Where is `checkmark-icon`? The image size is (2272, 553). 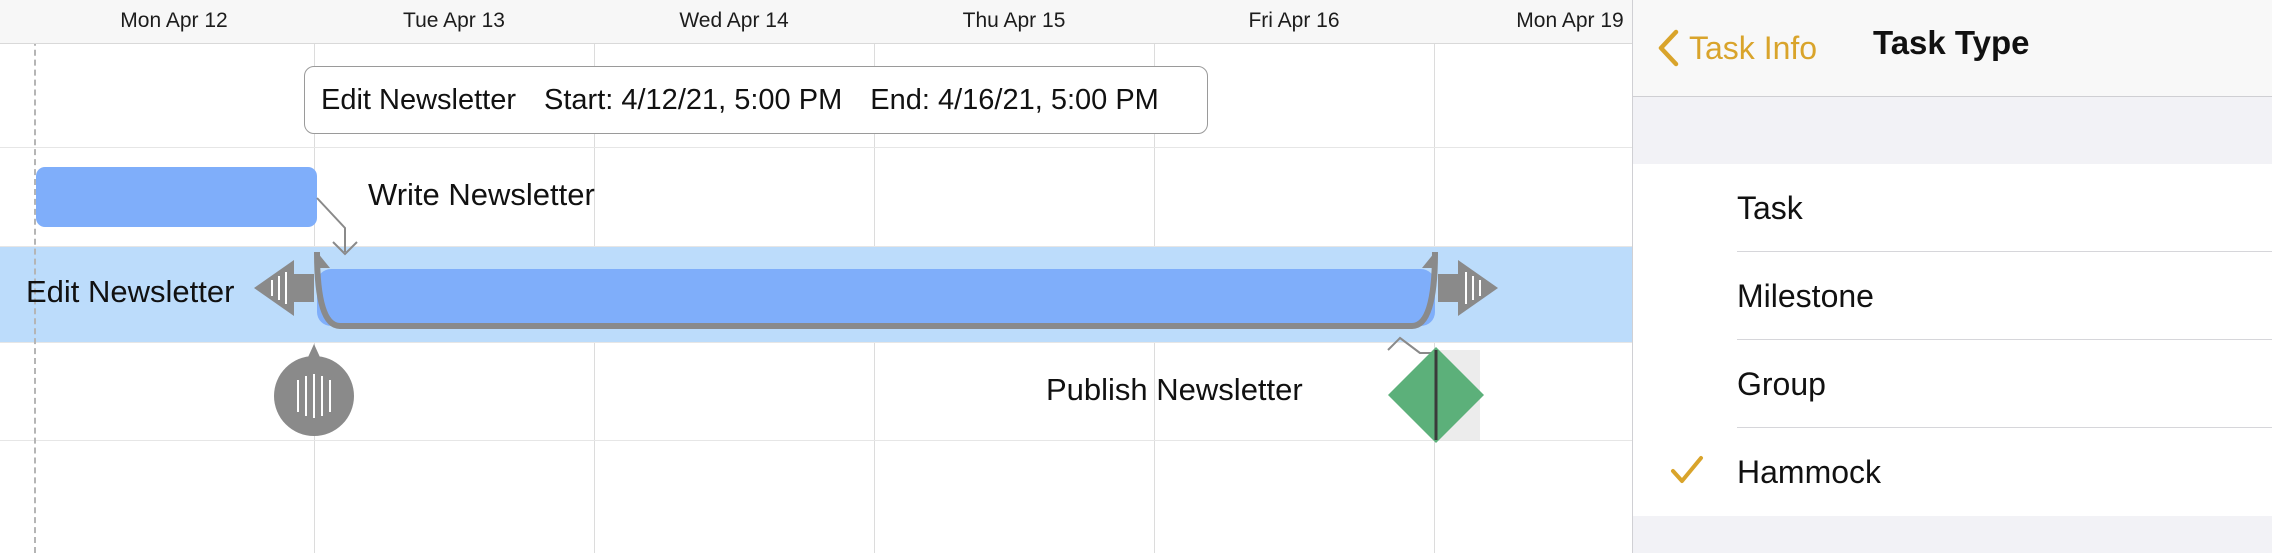 checkmark-icon is located at coordinates (1687, 469).